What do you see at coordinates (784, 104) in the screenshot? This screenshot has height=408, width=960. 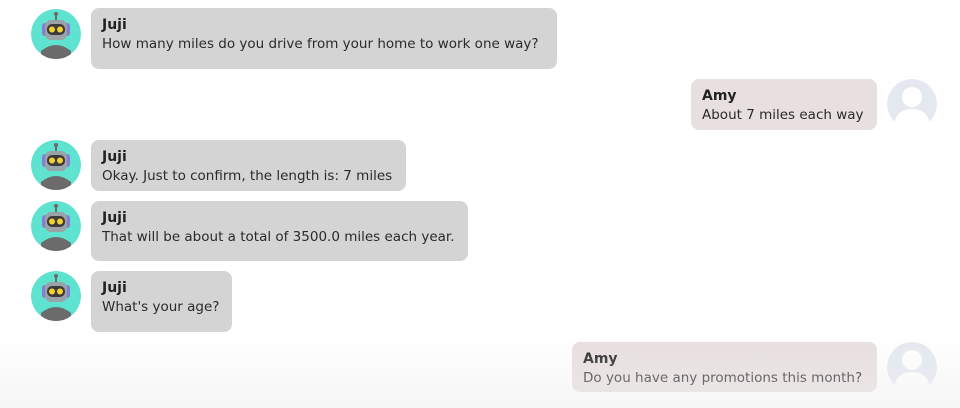 I see `message-bubble: Amy About 7 miles each way` at bounding box center [784, 104].